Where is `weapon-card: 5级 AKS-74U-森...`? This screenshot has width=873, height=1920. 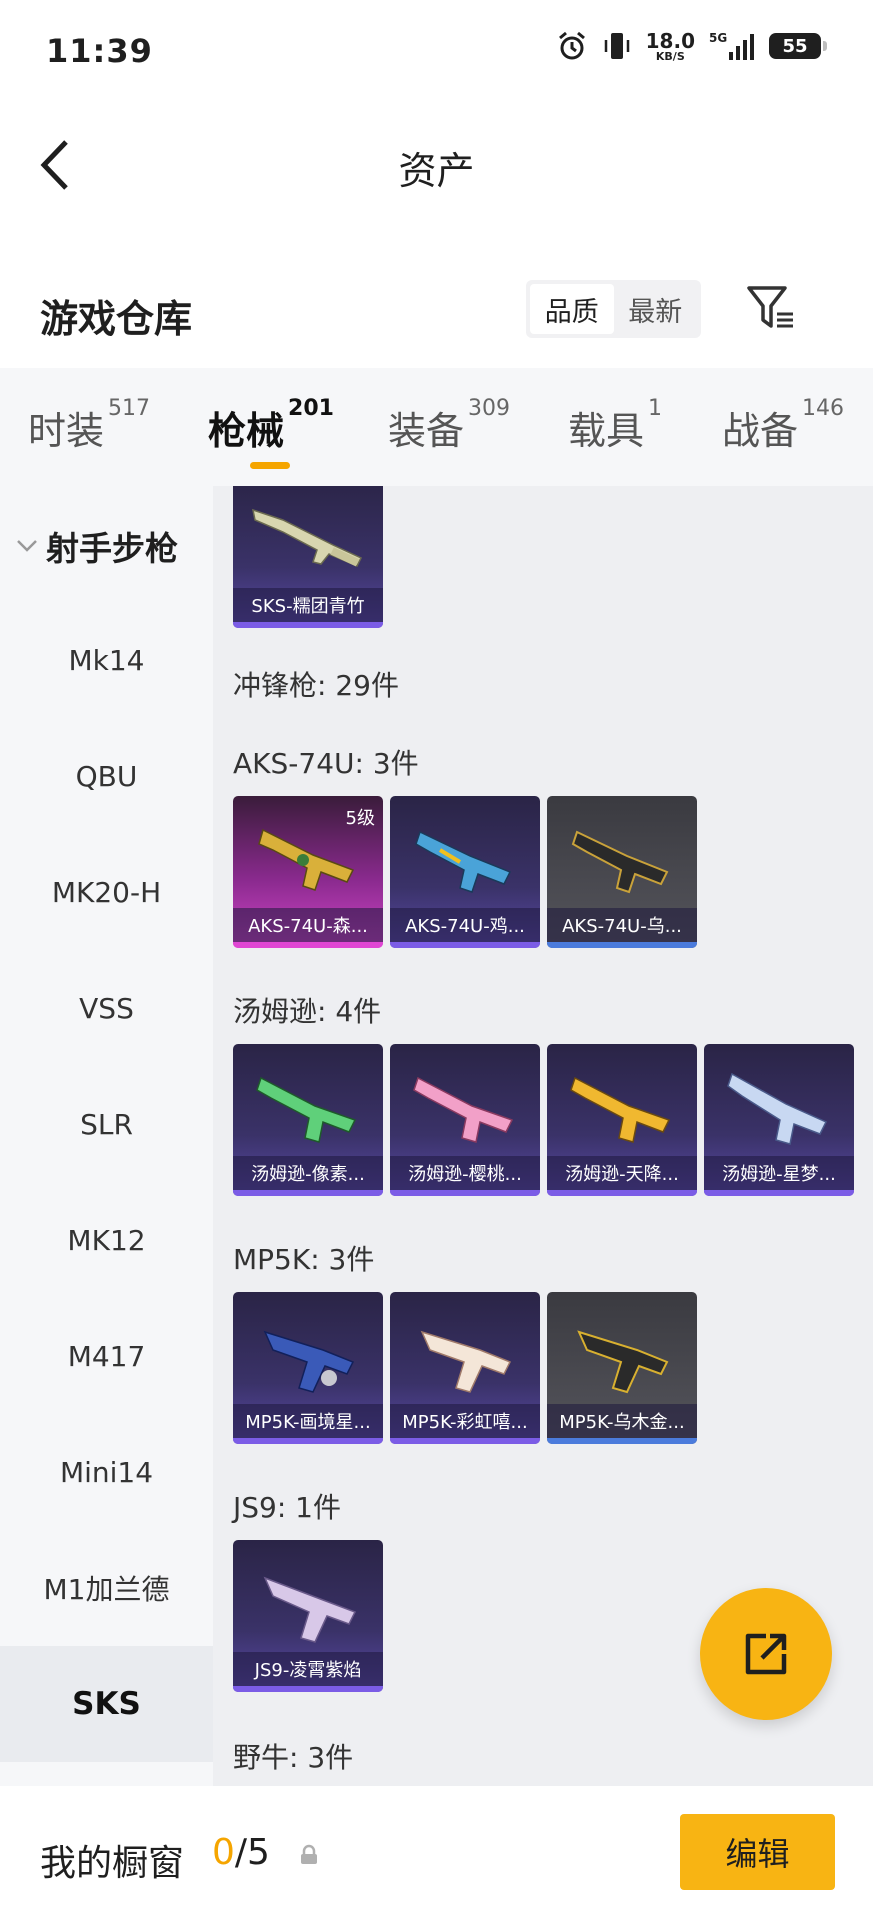 weapon-card: 5级 AKS-74U-森... is located at coordinates (308, 872).